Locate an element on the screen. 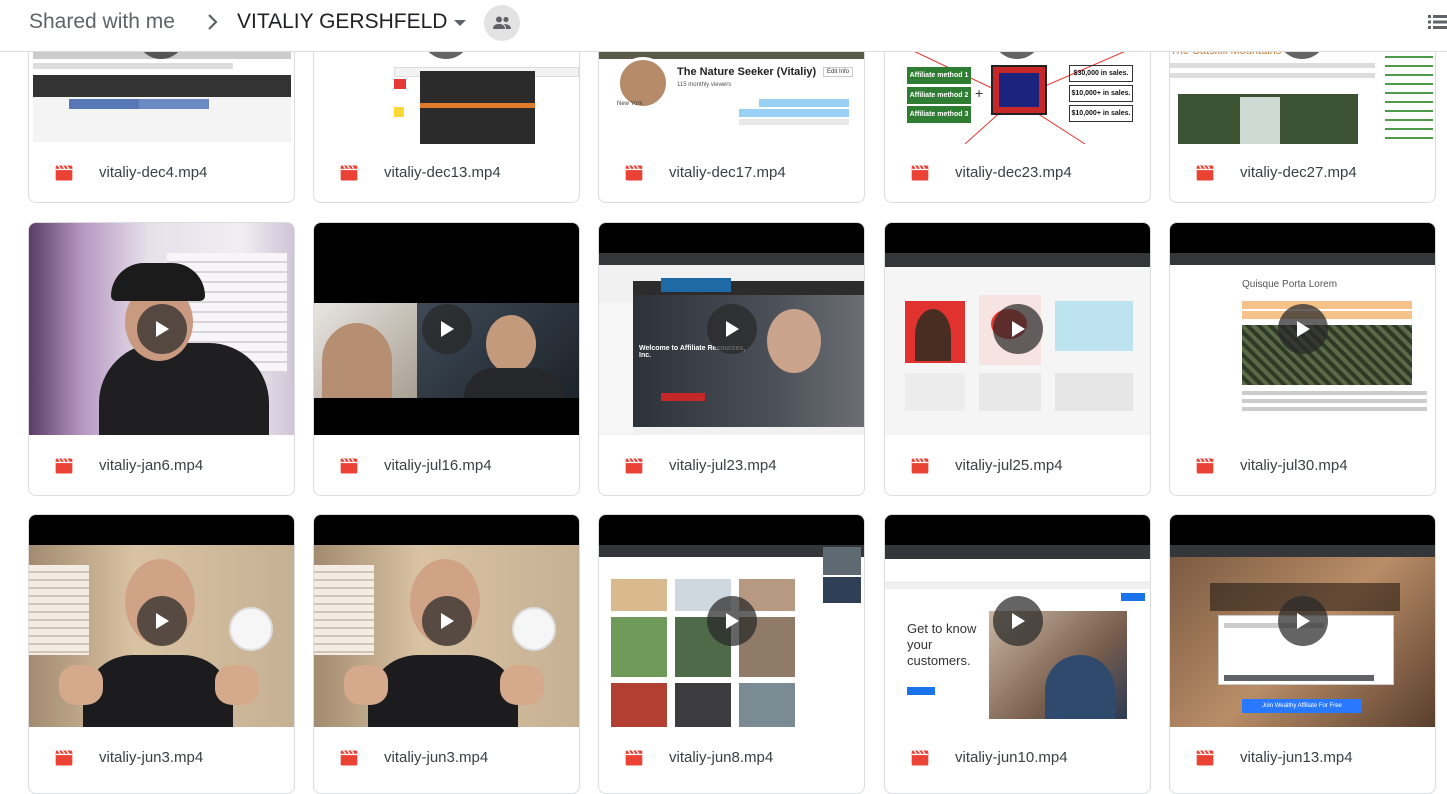  file-name: vitaliy-dec17.mp4 is located at coordinates (727, 173).